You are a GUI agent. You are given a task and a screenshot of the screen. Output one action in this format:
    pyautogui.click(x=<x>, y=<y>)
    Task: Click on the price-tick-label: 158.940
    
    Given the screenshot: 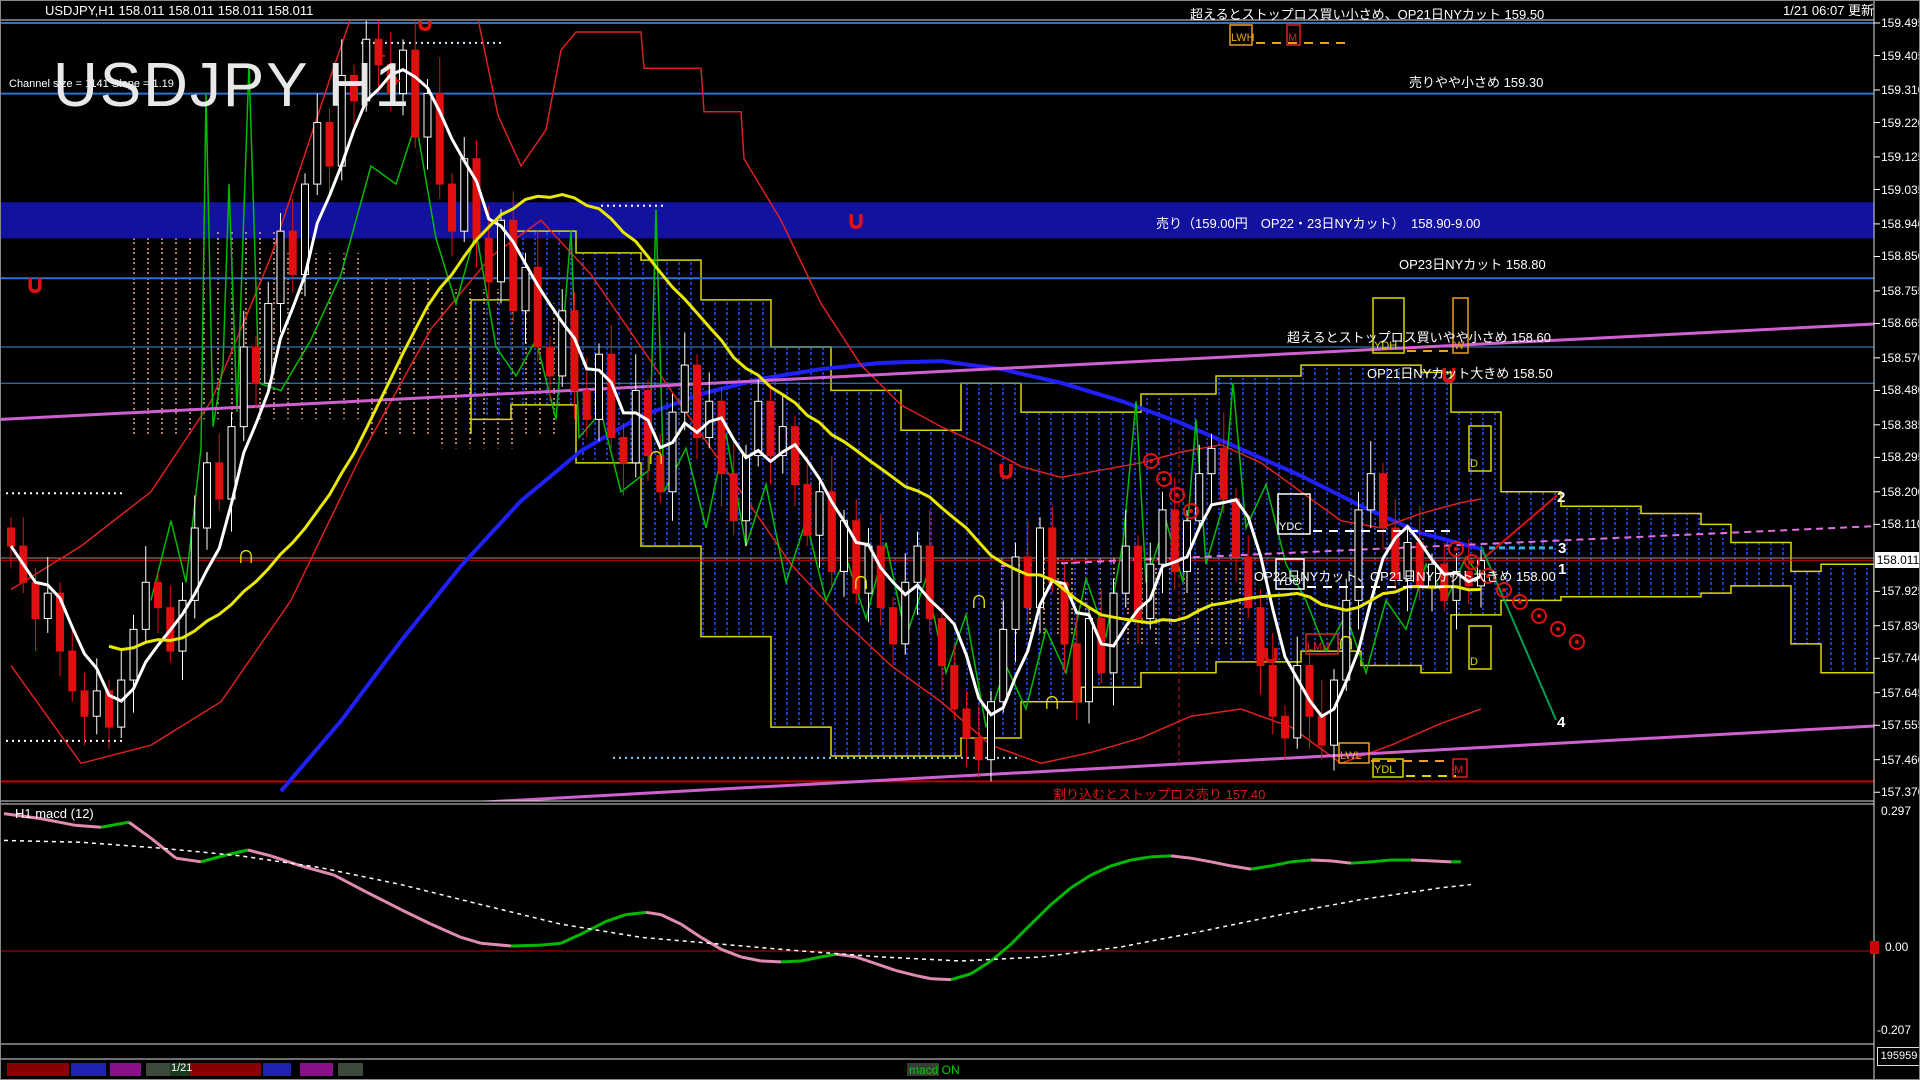 What is the action you would take?
    pyautogui.click(x=1900, y=223)
    